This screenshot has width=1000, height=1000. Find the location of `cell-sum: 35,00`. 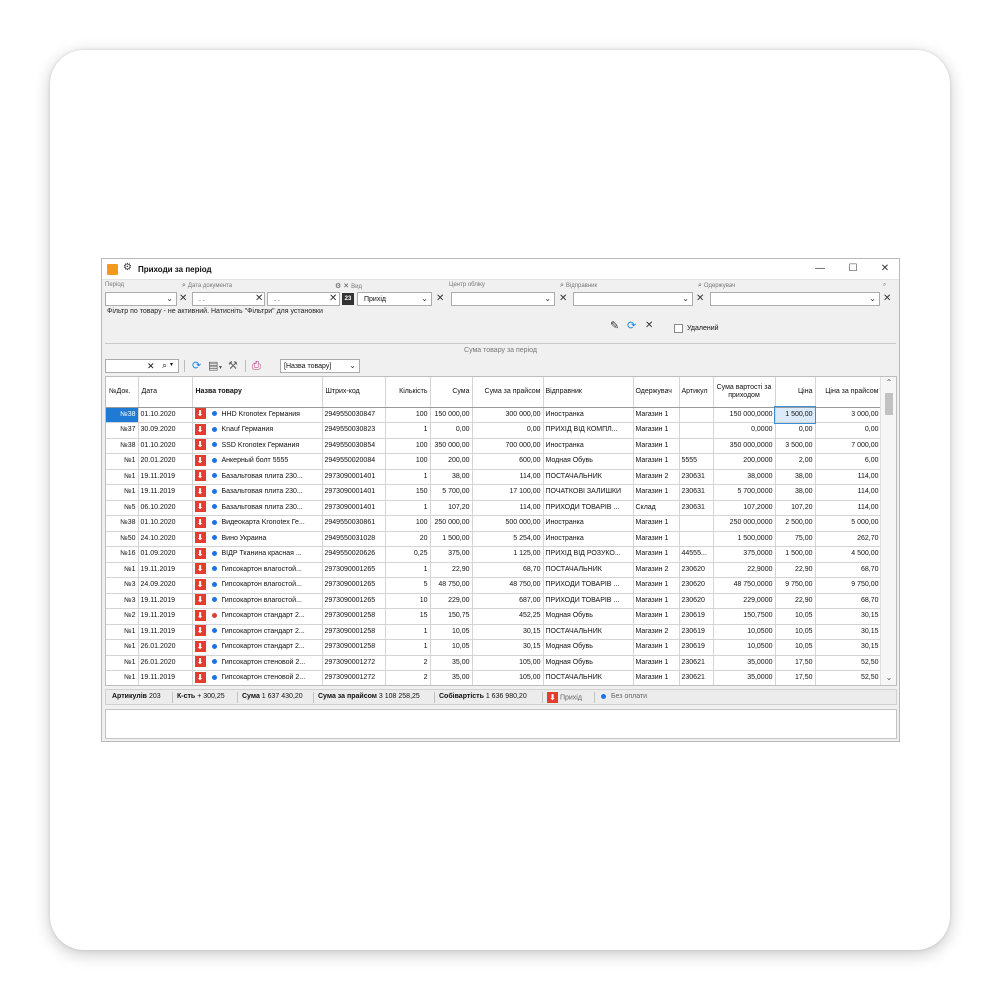

cell-sum: 35,00 is located at coordinates (451, 677).